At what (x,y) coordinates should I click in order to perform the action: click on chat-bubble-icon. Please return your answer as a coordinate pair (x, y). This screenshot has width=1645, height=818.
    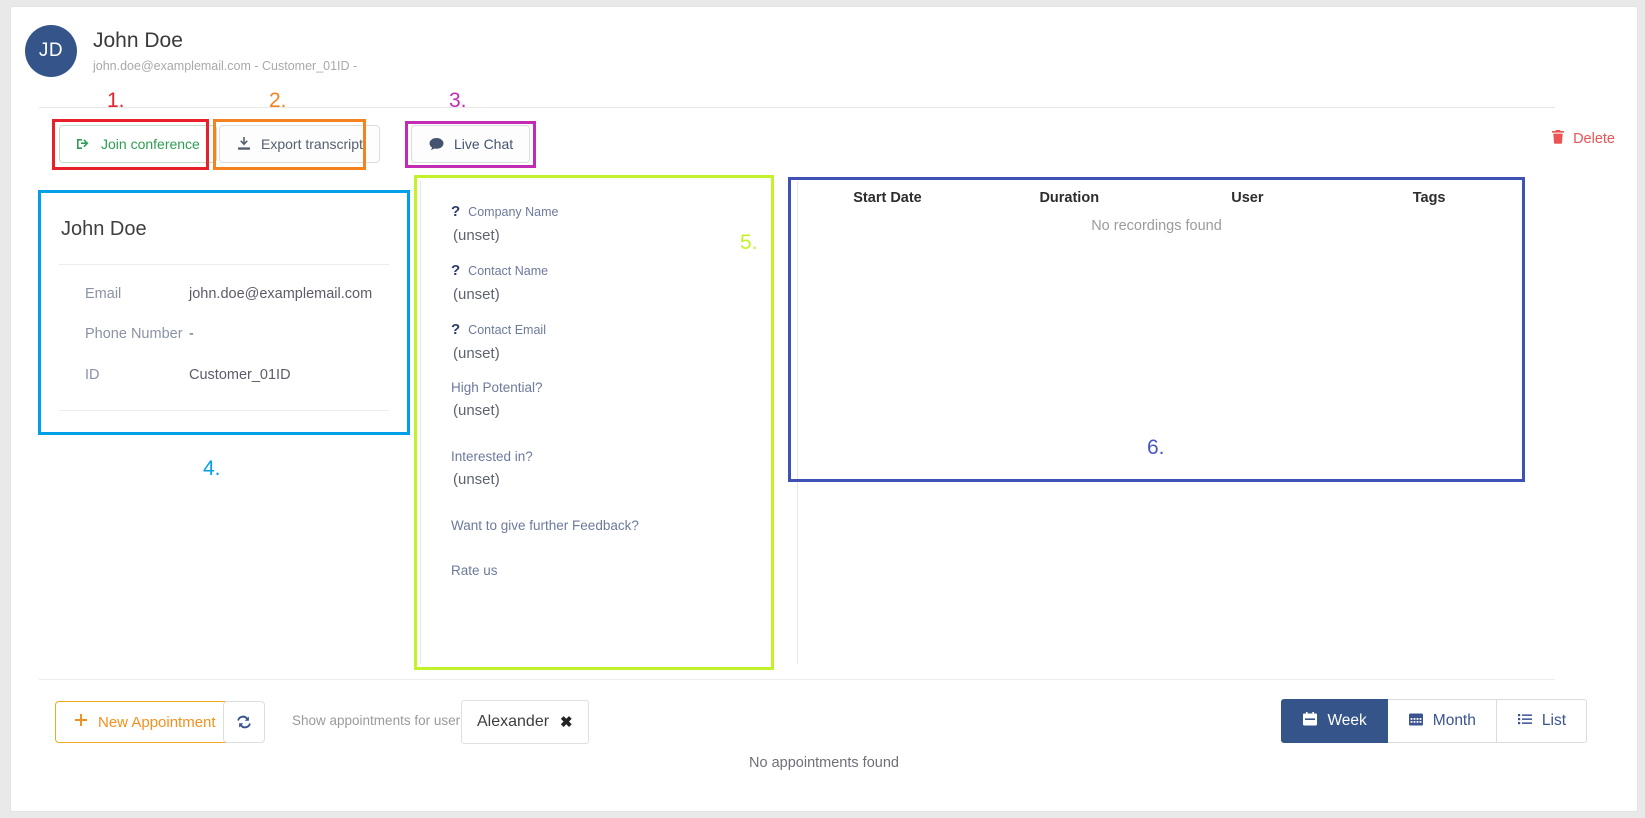
    Looking at the image, I should click on (436, 144).